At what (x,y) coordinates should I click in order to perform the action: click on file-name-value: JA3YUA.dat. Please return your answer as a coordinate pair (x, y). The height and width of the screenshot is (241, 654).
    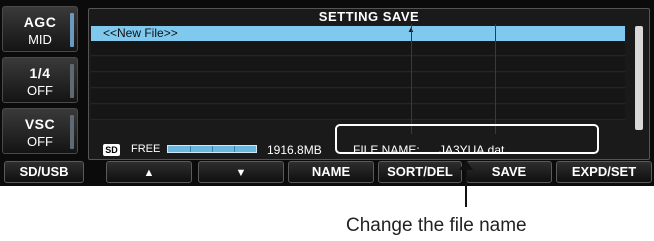
    Looking at the image, I should click on (472, 150).